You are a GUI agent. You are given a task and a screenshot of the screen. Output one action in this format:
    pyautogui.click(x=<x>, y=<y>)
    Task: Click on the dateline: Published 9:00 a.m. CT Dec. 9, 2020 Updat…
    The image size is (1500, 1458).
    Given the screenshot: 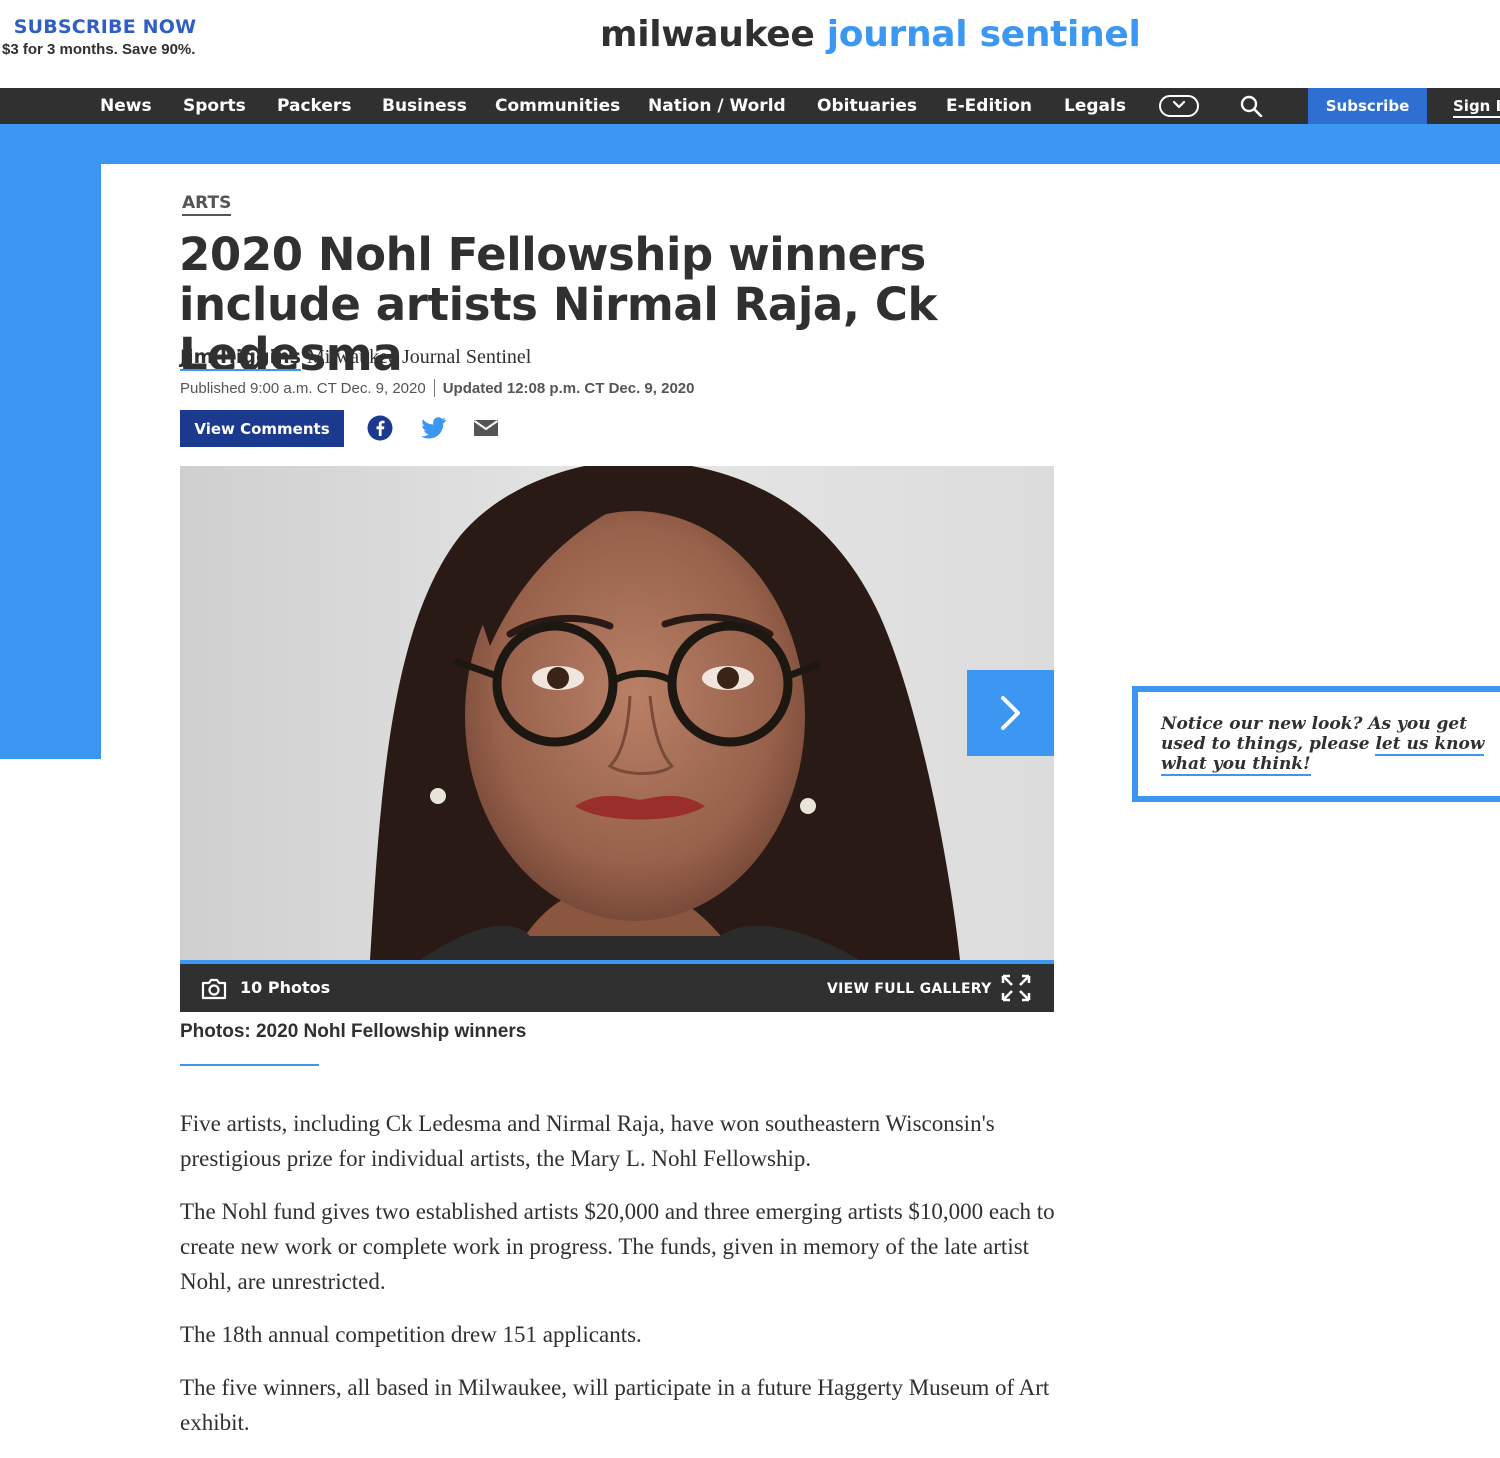 What is the action you would take?
    pyautogui.click(x=437, y=388)
    